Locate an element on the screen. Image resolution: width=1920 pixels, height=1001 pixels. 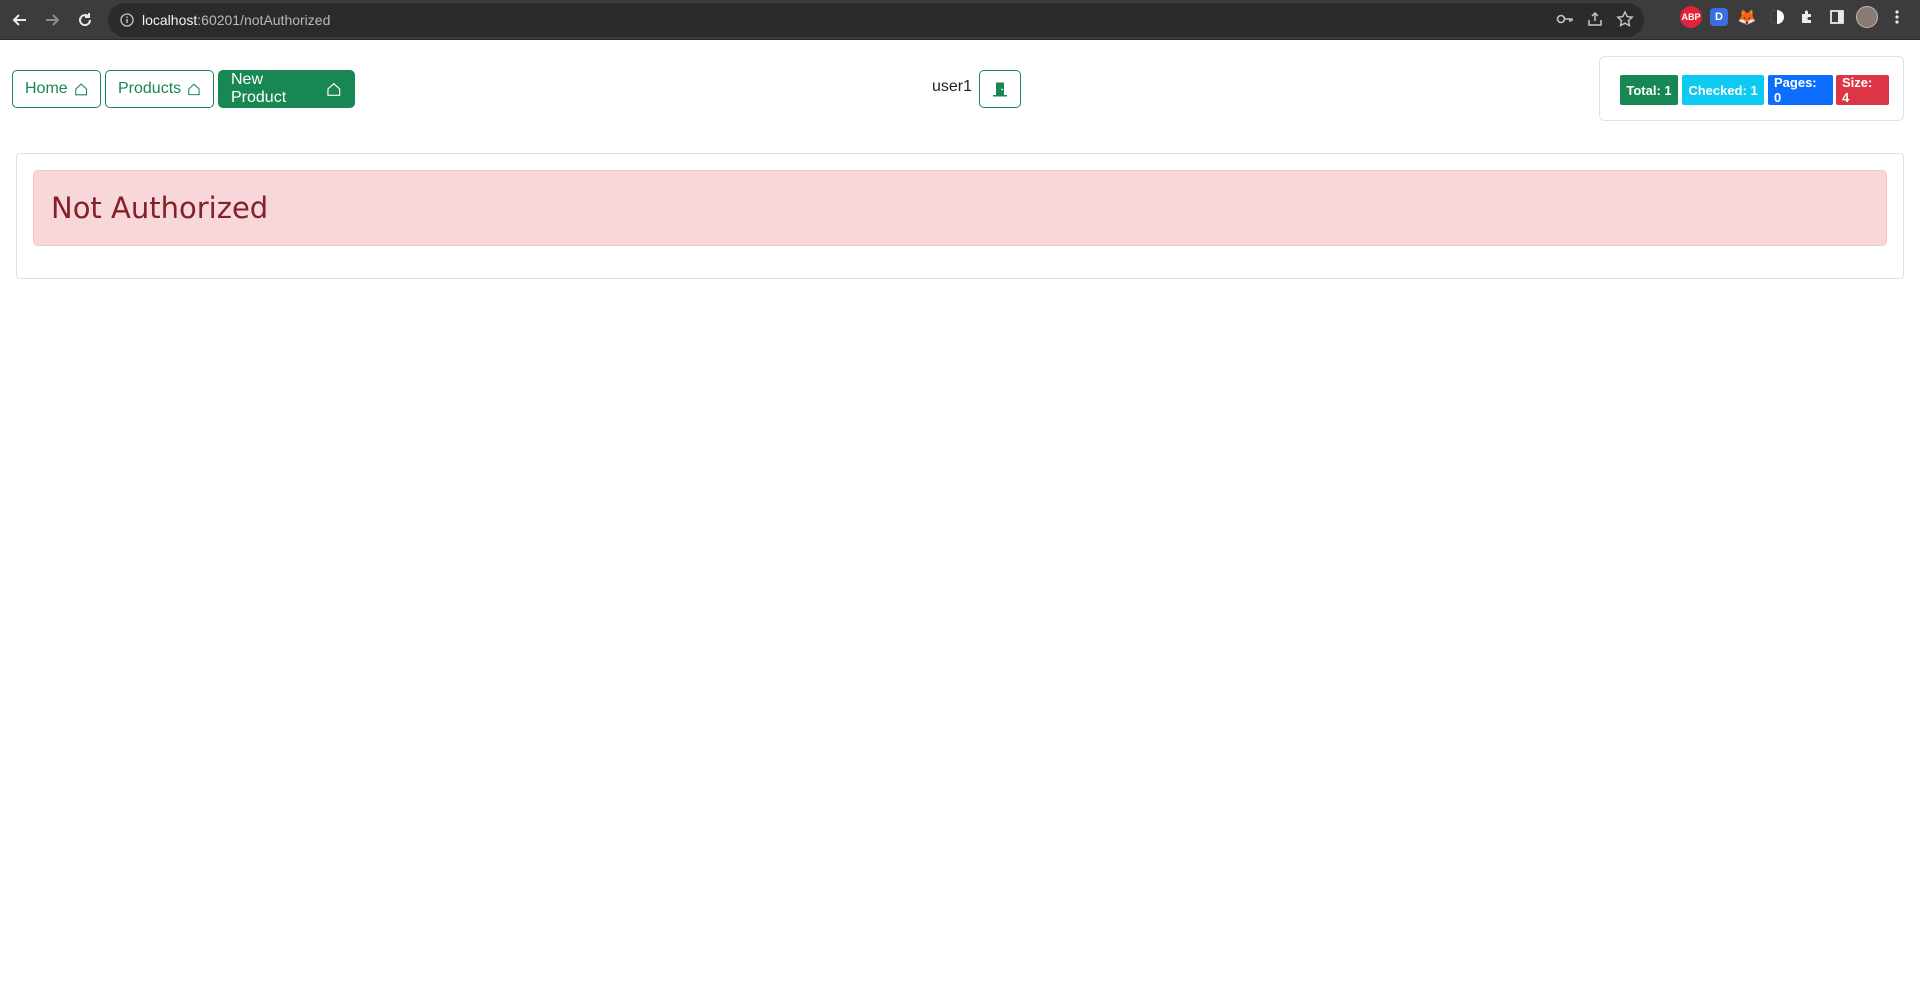
logout-button is located at coordinates (1000, 89).